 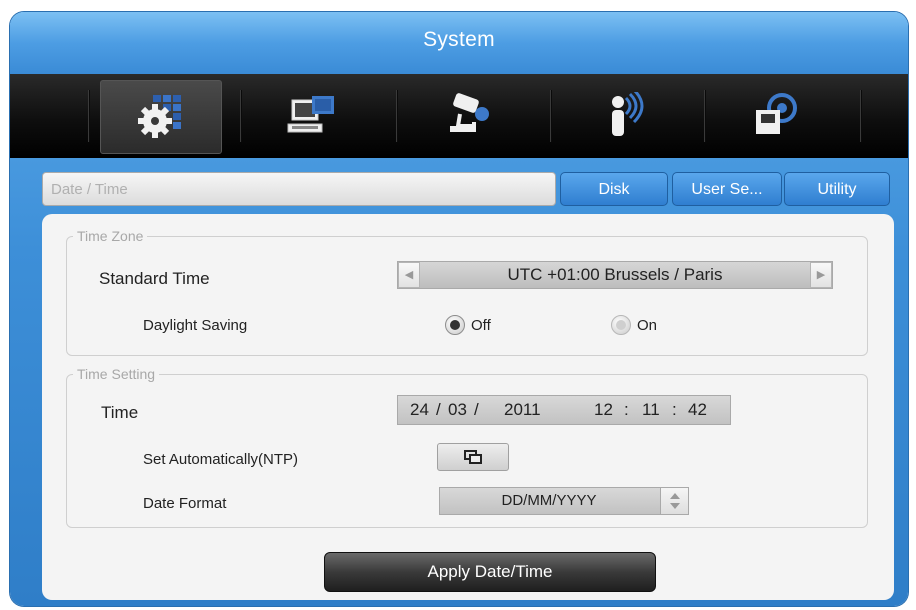 What do you see at coordinates (468, 116) in the screenshot?
I see `camera-icon` at bounding box center [468, 116].